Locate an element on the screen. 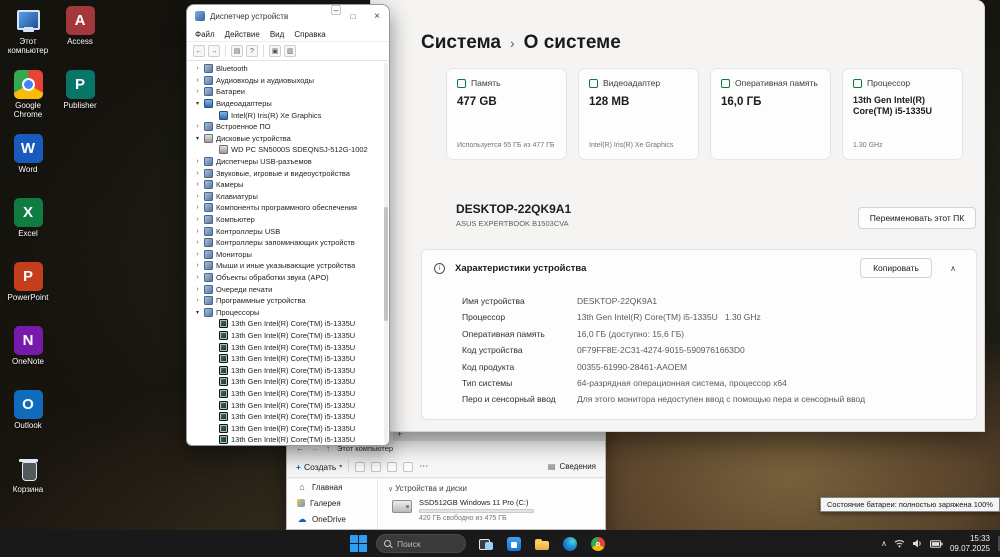  section-header-drives: Устройства и диски is located at coordinates (492, 488).